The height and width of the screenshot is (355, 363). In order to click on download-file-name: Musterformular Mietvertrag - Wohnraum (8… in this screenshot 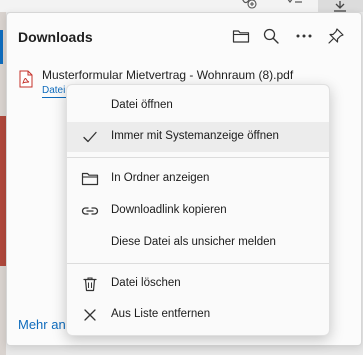, I will do `click(168, 75)`.